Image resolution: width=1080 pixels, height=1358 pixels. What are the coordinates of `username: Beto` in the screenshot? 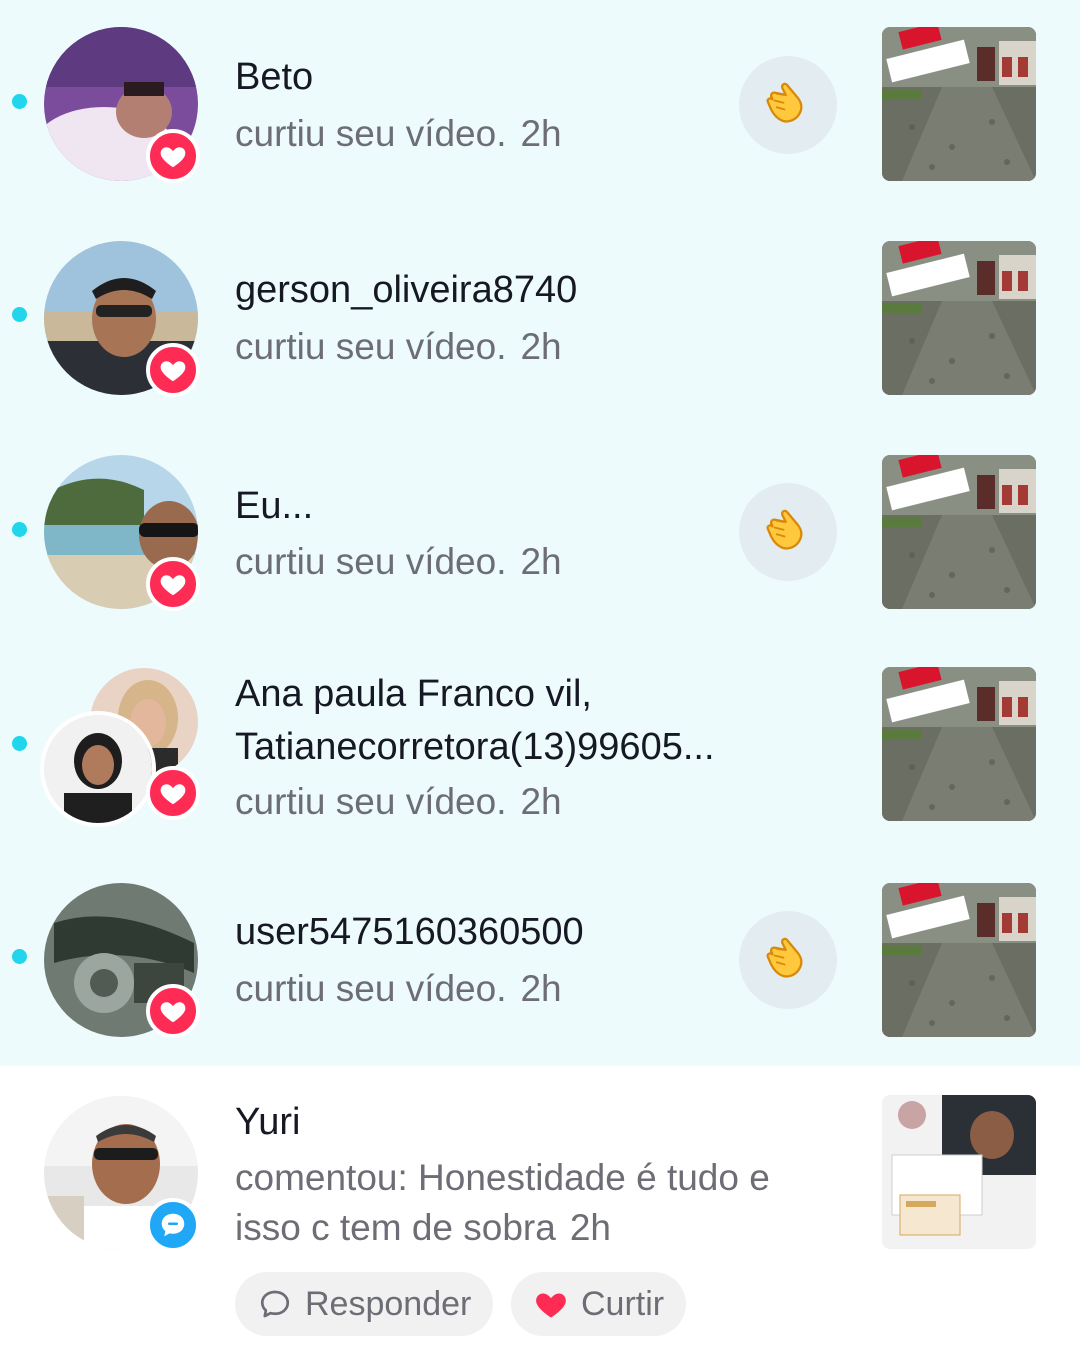 It's located at (274, 77).